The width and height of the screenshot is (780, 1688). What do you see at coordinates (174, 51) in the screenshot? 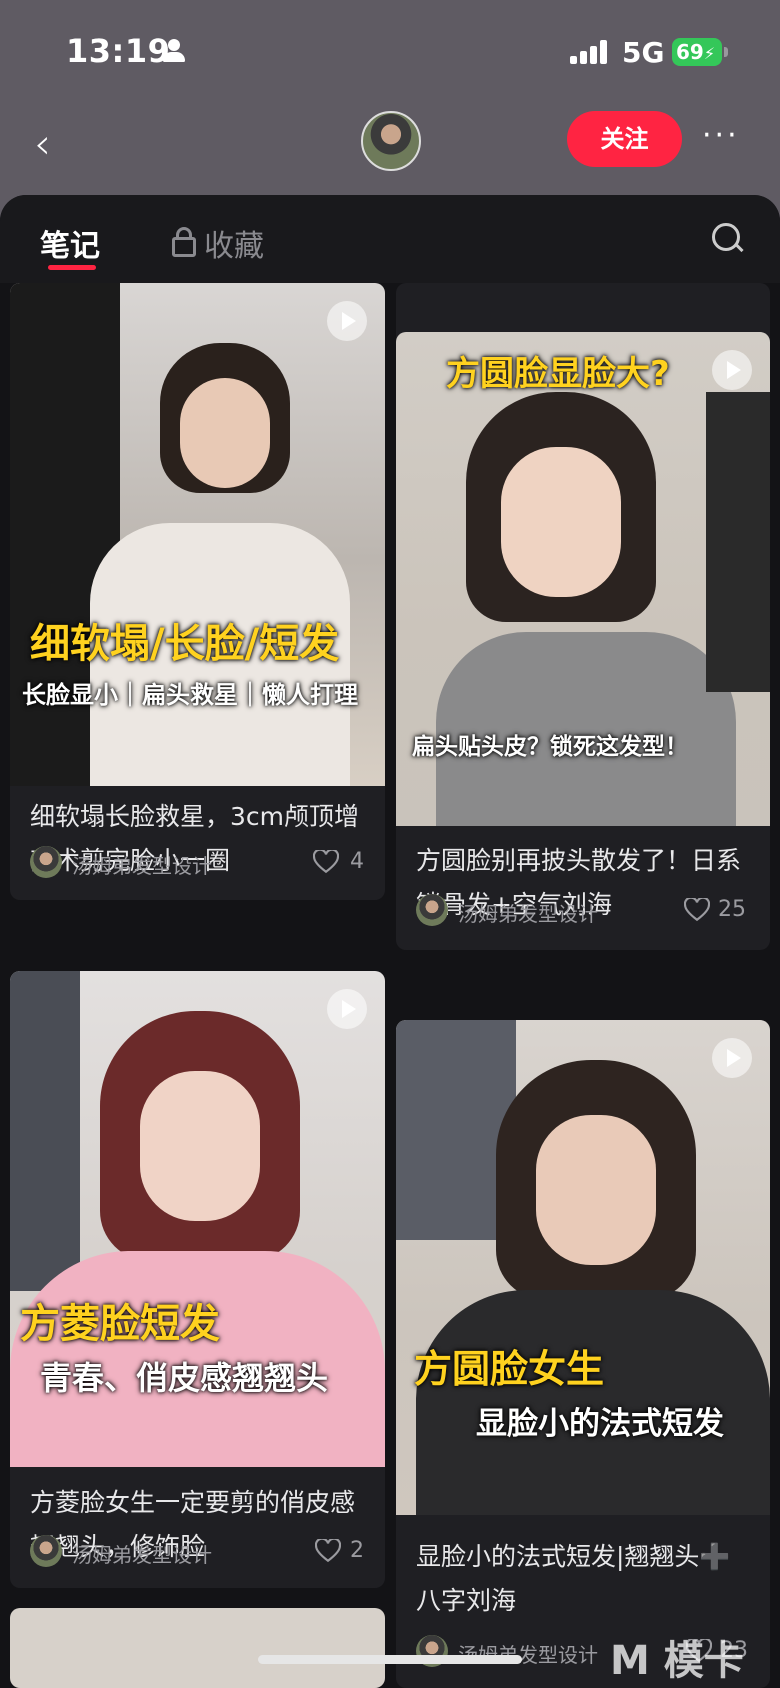
I see `person-icon` at bounding box center [174, 51].